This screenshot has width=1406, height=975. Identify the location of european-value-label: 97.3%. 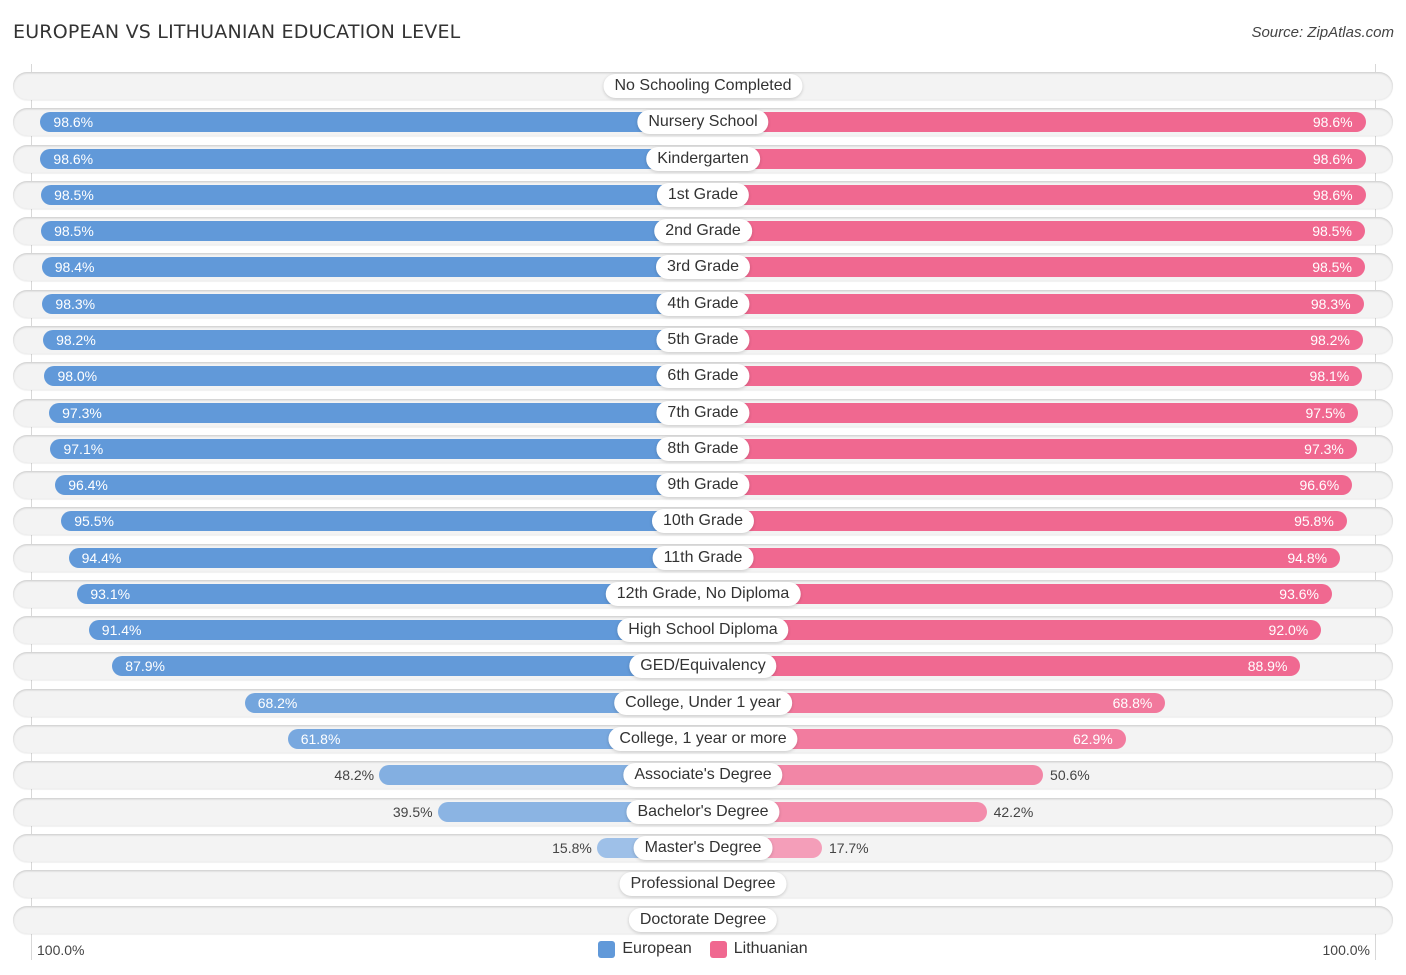
(82, 412).